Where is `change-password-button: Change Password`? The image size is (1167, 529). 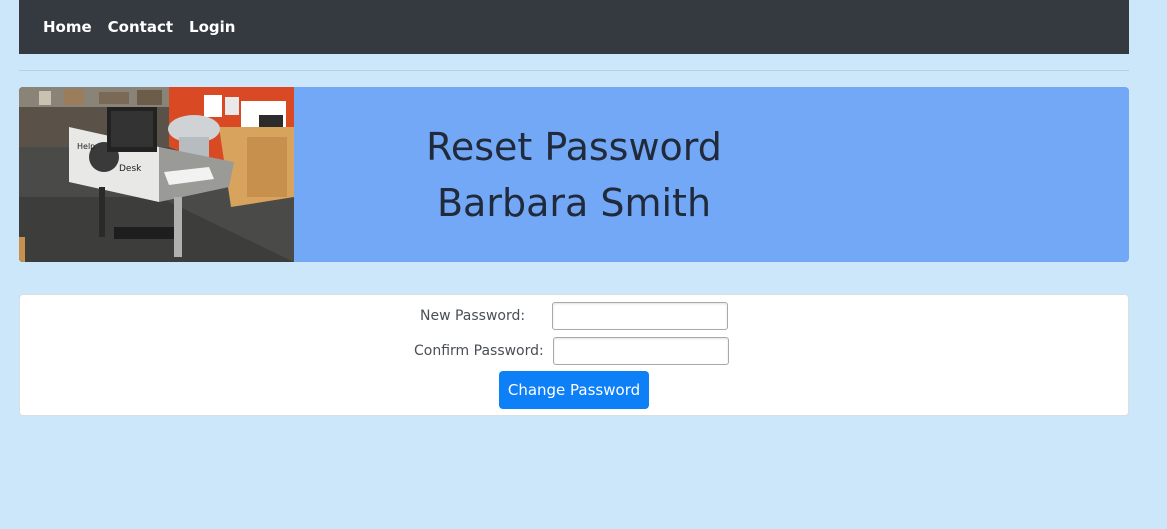 change-password-button: Change Password is located at coordinates (574, 390).